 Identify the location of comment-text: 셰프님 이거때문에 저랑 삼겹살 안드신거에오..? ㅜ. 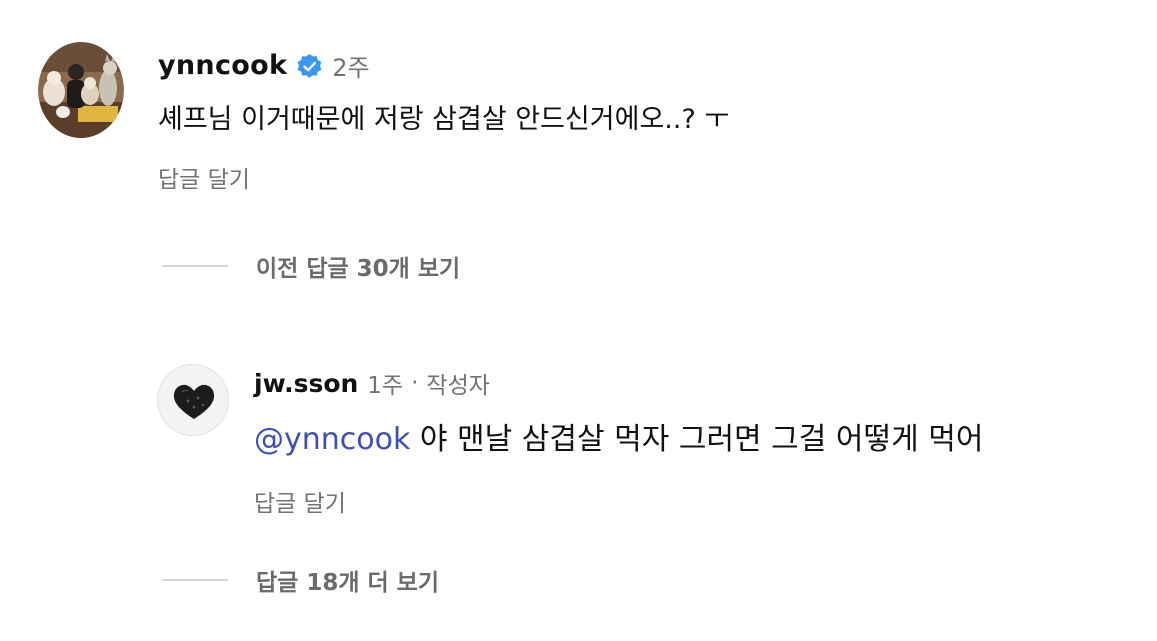
(444, 119).